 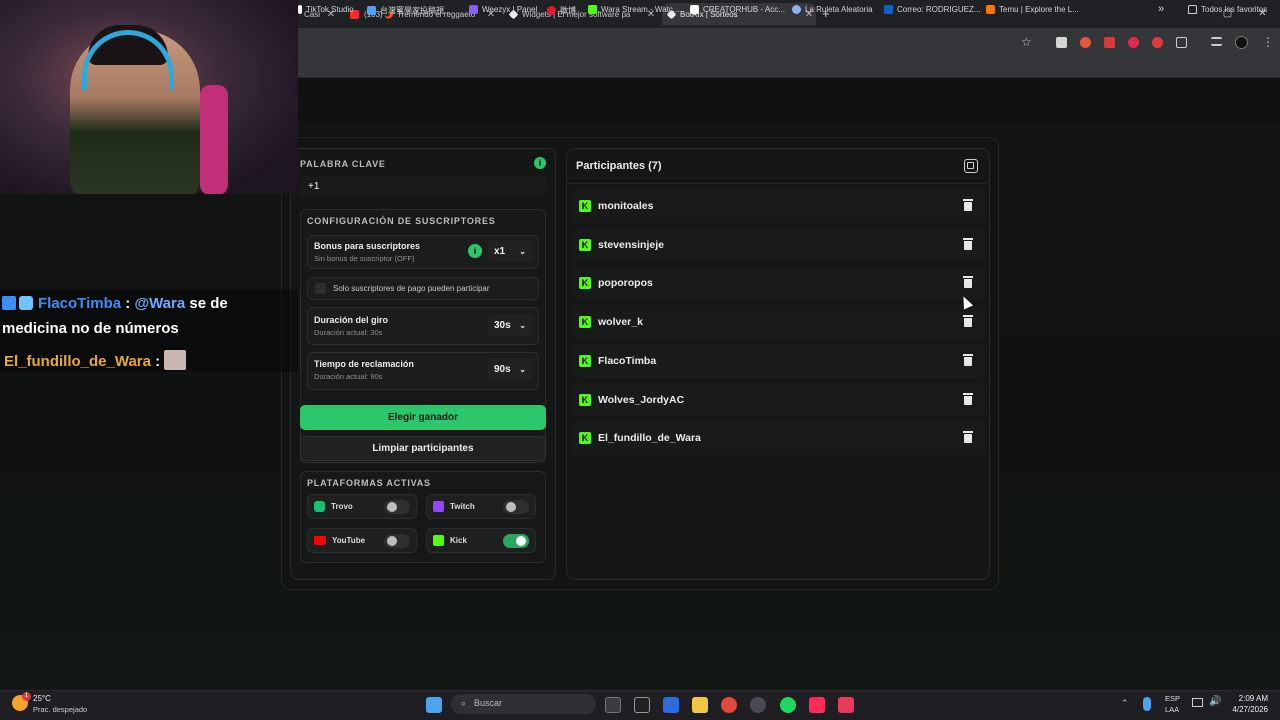 What do you see at coordinates (371, 10) in the screenshot?
I see `tv-icon` at bounding box center [371, 10].